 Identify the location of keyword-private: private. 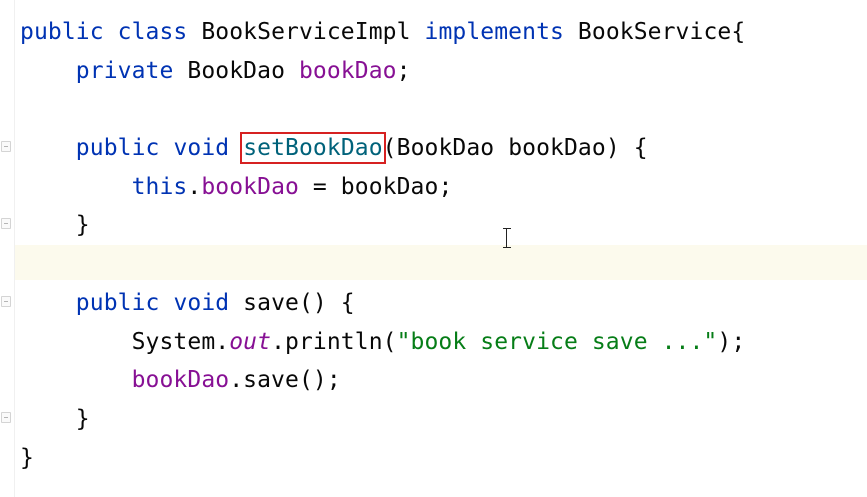
(124, 71).